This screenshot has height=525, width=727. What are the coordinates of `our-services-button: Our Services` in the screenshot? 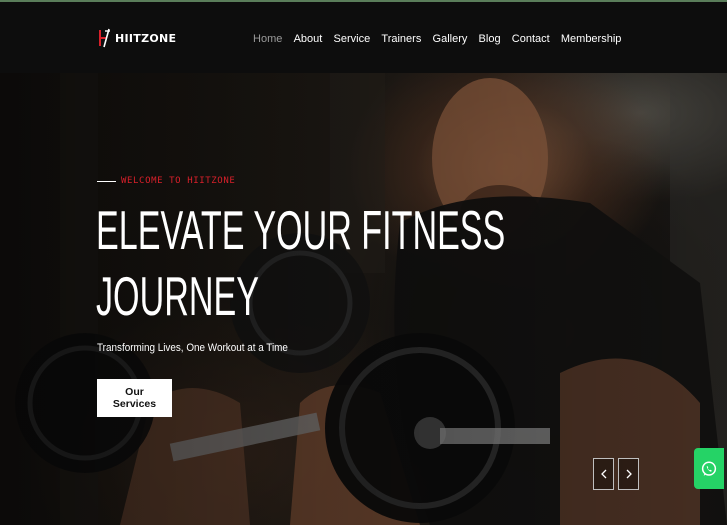 It's located at (134, 398).